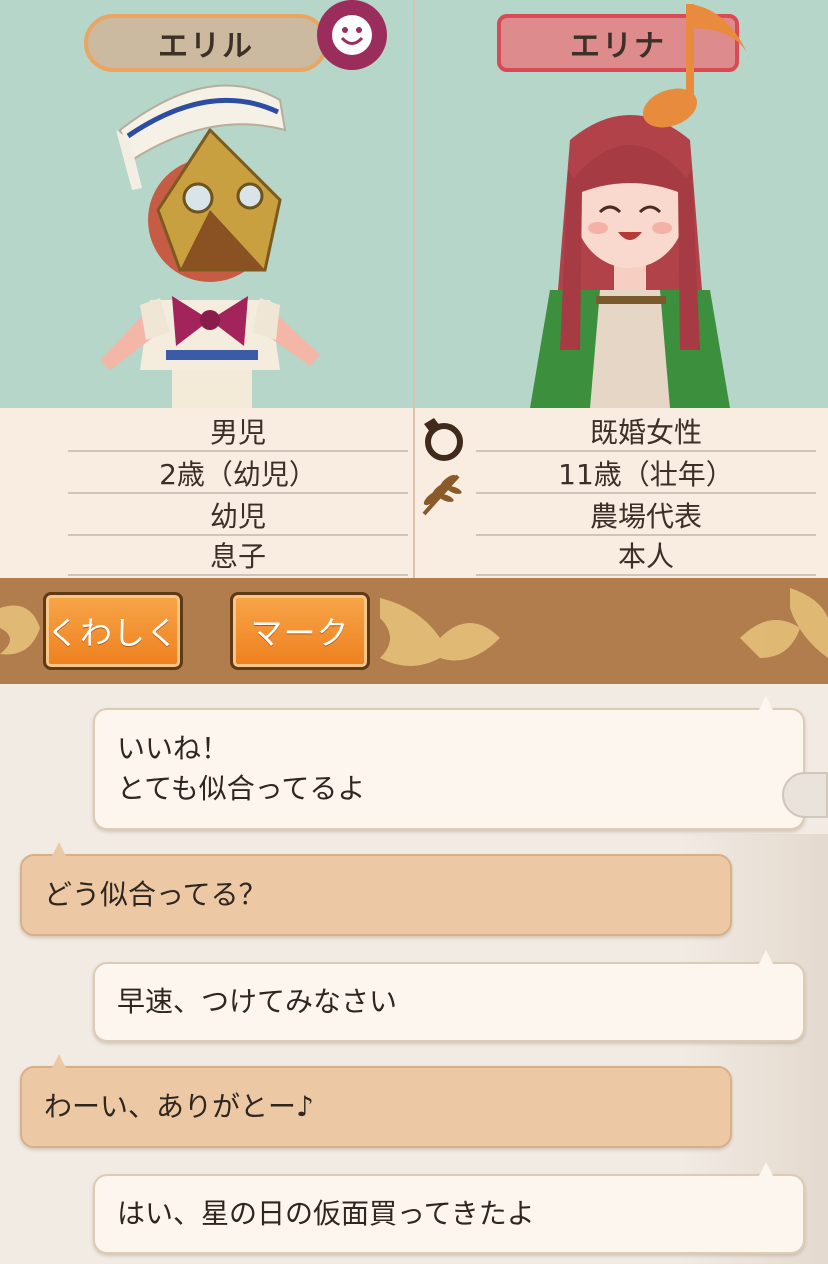  What do you see at coordinates (238, 474) in the screenshot?
I see `left-age: 2歳（幼児）` at bounding box center [238, 474].